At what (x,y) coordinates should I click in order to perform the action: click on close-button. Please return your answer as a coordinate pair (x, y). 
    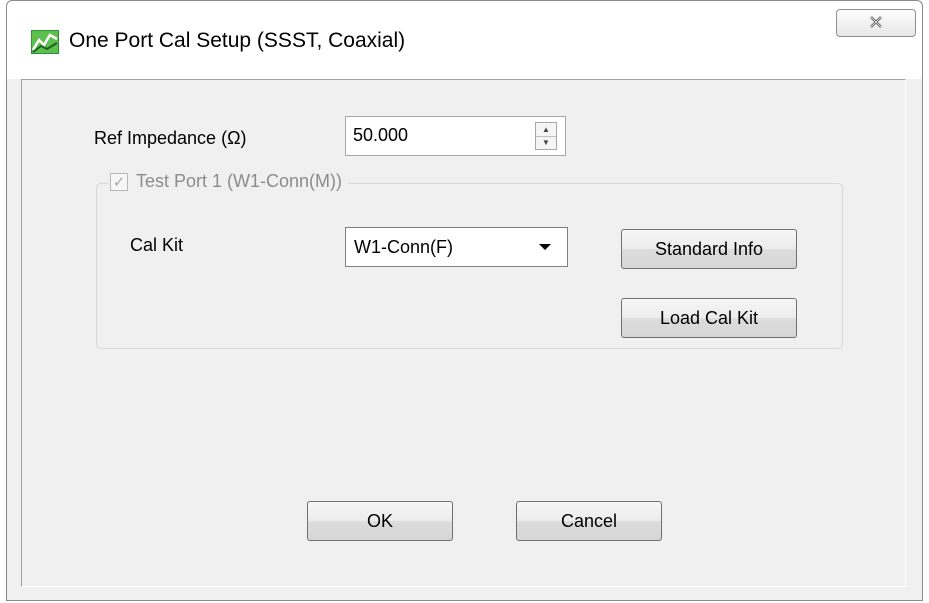
    Looking at the image, I should click on (876, 23).